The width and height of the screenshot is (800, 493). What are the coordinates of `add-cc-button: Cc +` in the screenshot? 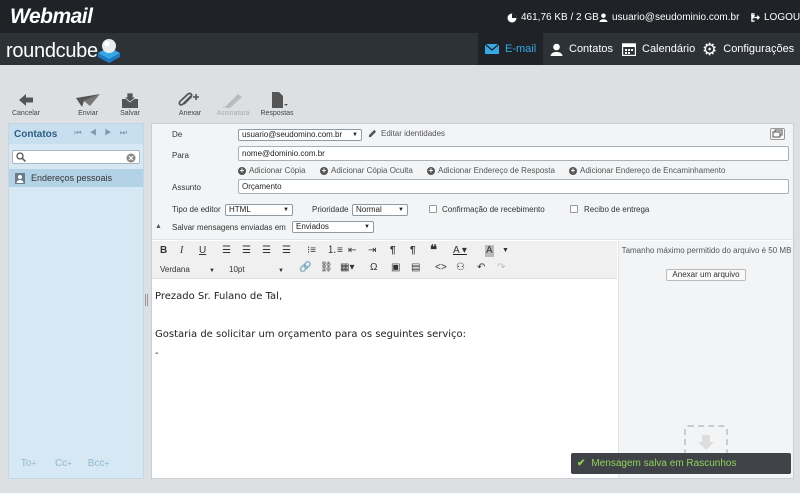 It's located at (63, 463).